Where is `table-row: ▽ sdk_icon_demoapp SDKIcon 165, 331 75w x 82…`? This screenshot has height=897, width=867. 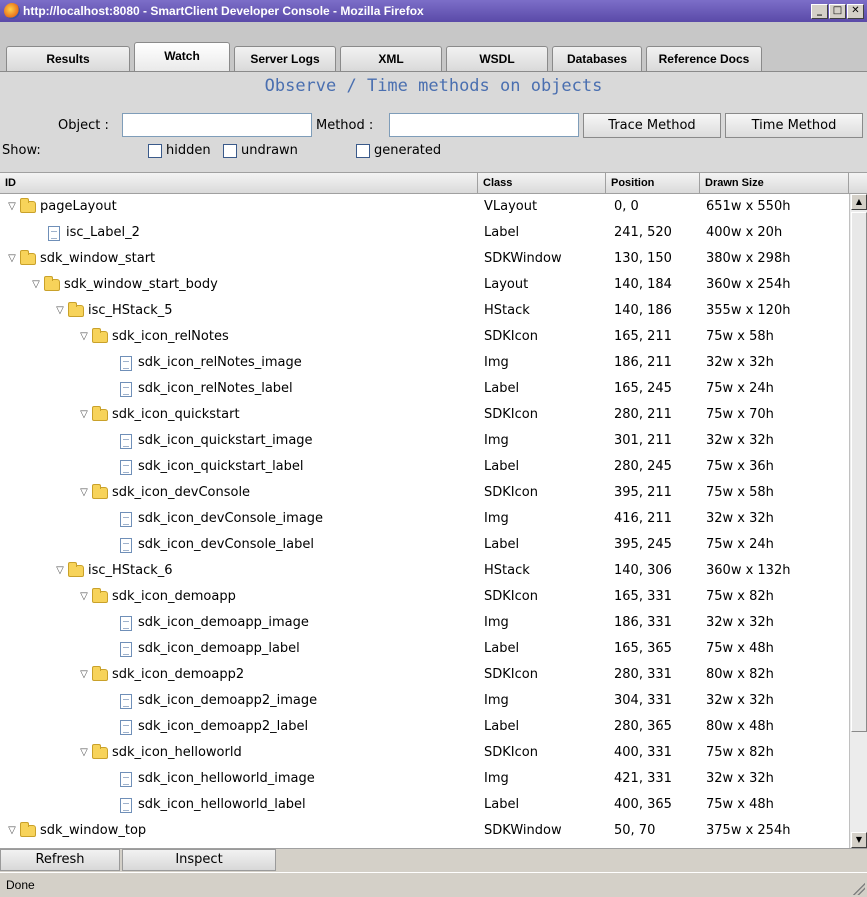 table-row: ▽ sdk_icon_demoapp SDKIcon 165, 331 75w x 82… is located at coordinates (424, 597).